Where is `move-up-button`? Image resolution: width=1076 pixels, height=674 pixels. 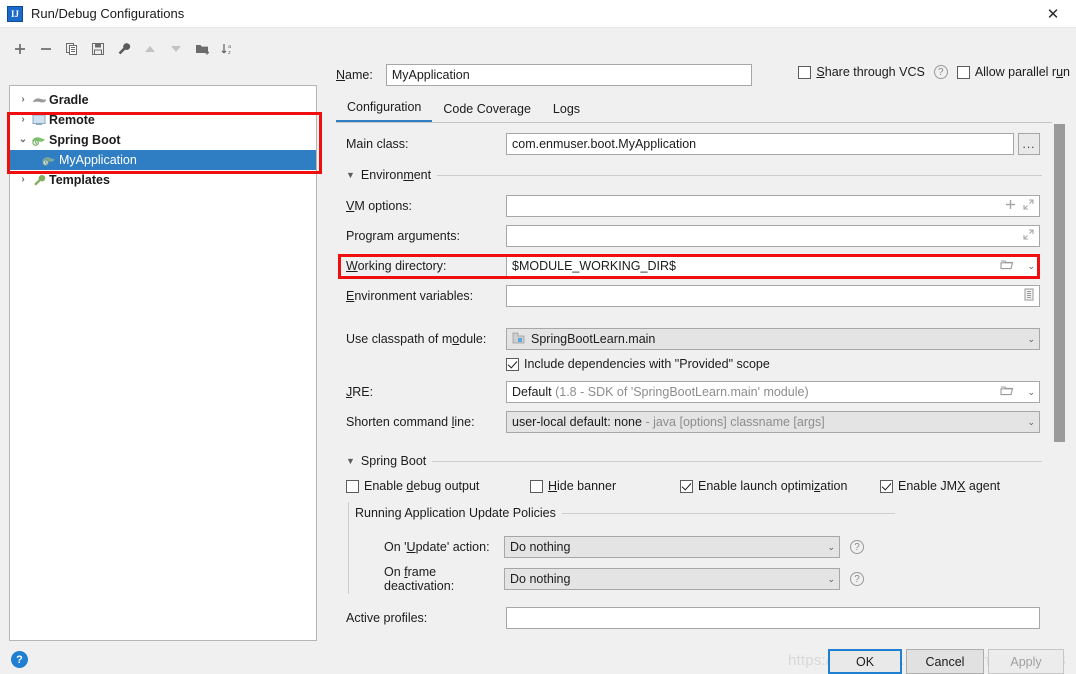
move-up-button is located at coordinates (150, 49).